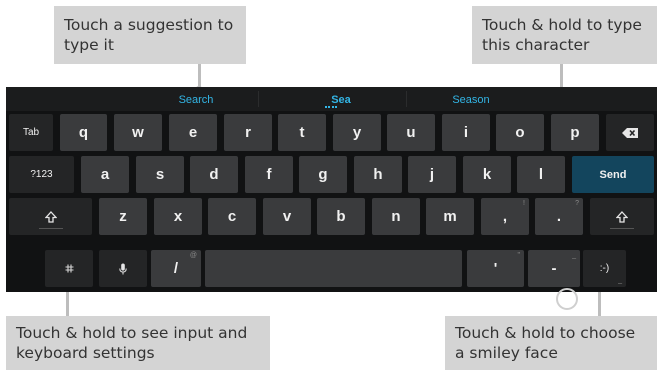  Describe the element at coordinates (287, 216) in the screenshot. I see `key-v: v` at that location.